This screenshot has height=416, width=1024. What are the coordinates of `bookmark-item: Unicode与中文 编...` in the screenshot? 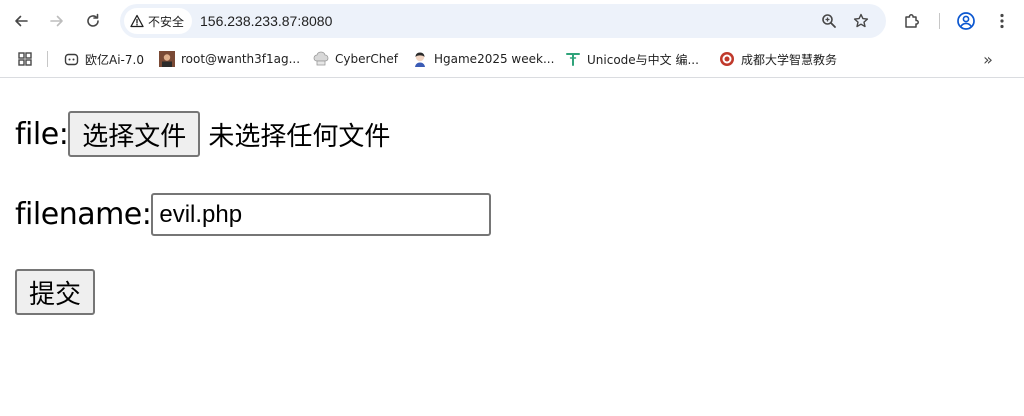 It's located at (632, 59).